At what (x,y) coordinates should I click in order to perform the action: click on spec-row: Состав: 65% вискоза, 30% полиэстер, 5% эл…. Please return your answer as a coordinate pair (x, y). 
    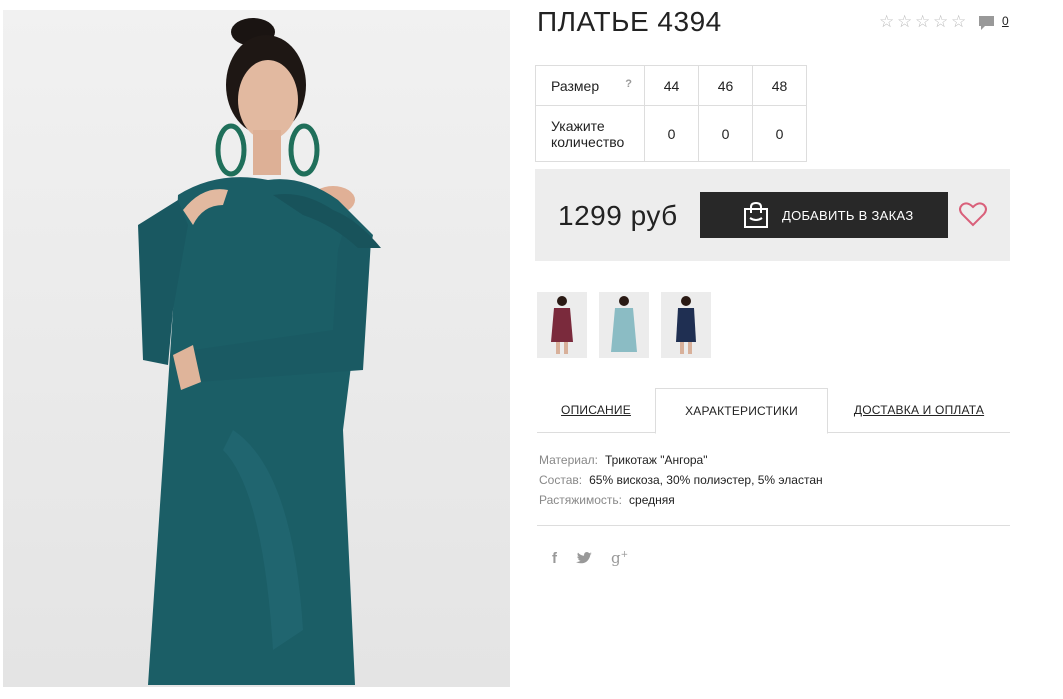
    Looking at the image, I should click on (681, 480).